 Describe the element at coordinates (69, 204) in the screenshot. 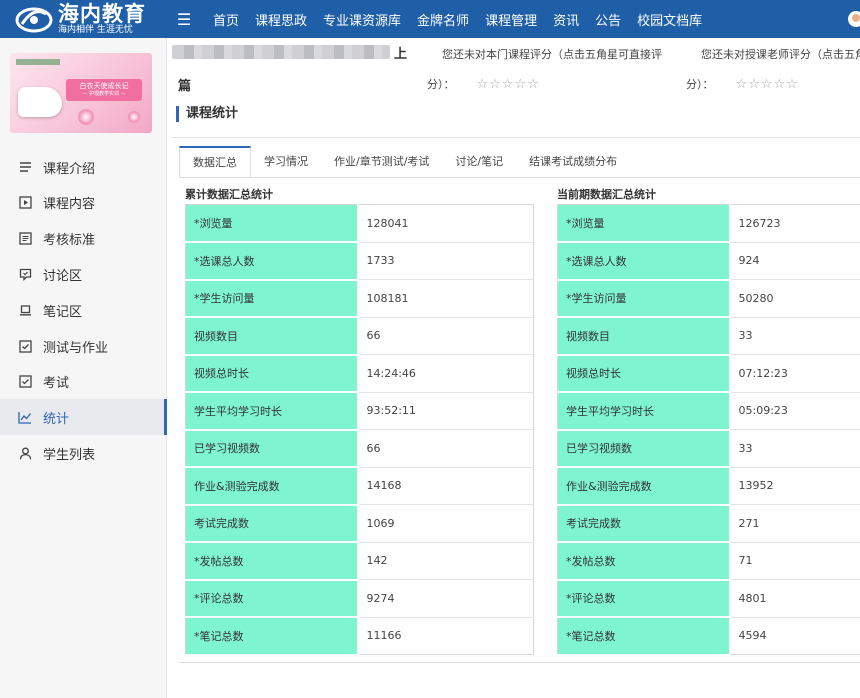

I see `sidebar-item-label: 课程内容` at that location.